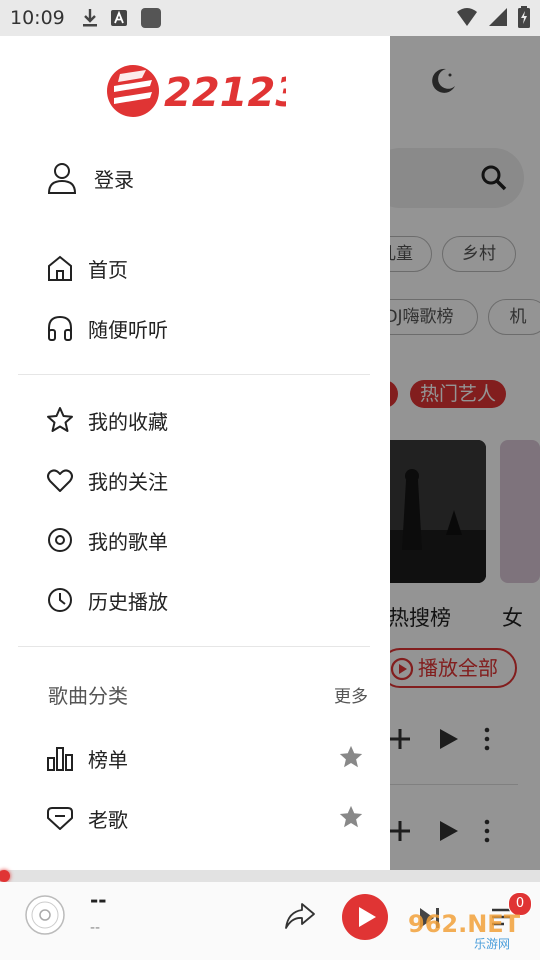 Image resolution: width=540 pixels, height=960 pixels. I want to click on play-pause-button, so click(365, 917).